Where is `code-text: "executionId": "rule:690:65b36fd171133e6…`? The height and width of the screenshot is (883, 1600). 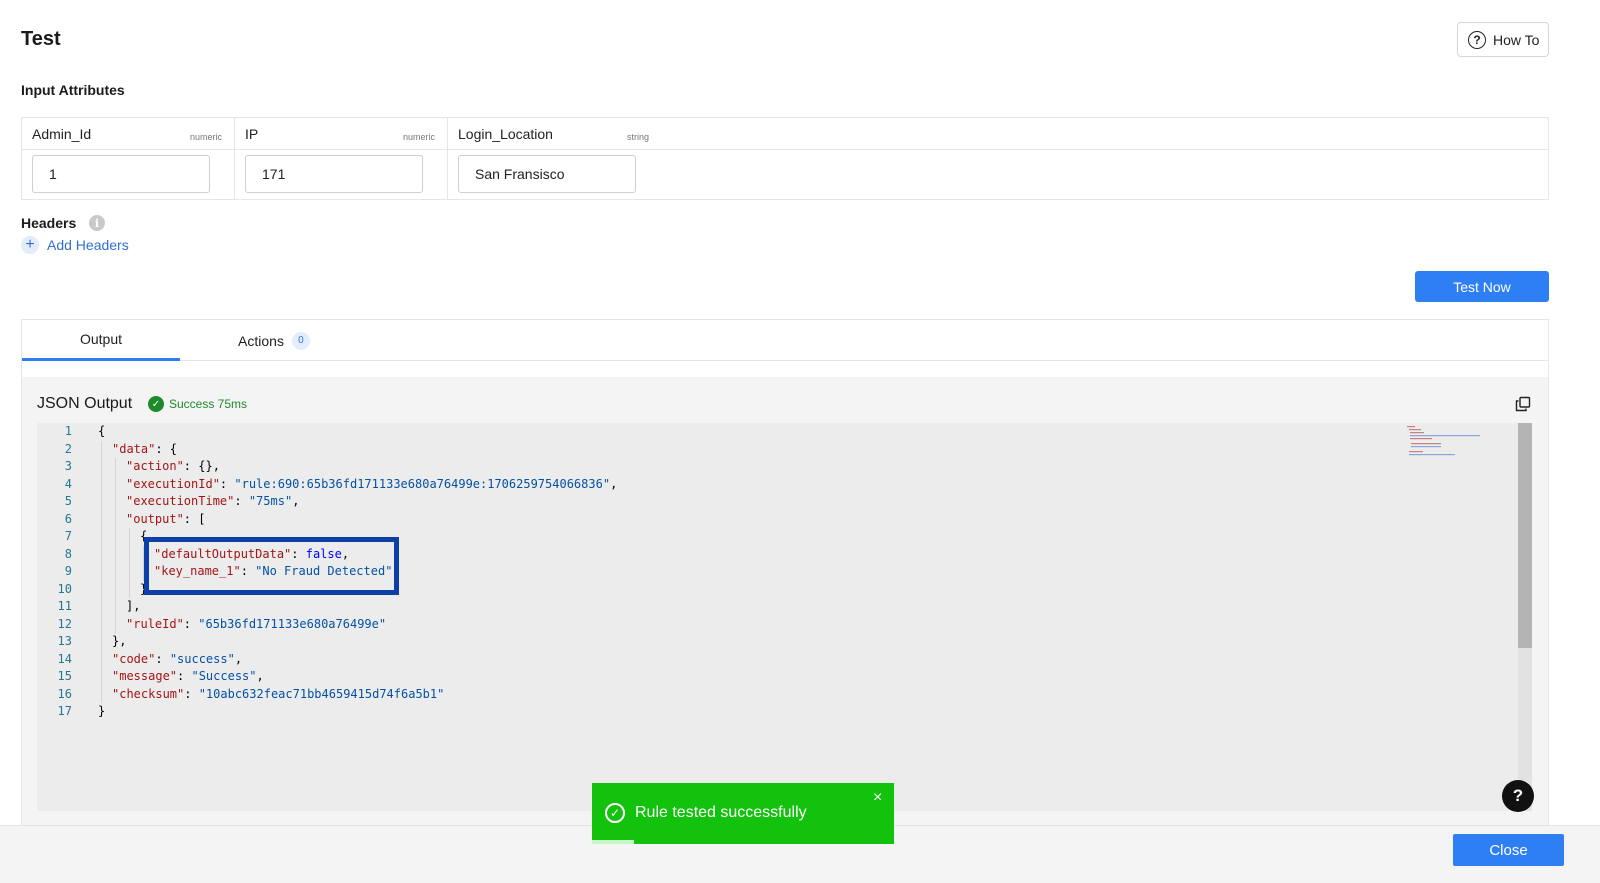 code-text: "executionId": "rule:690:65b36fd171133e6… is located at coordinates (371, 485).